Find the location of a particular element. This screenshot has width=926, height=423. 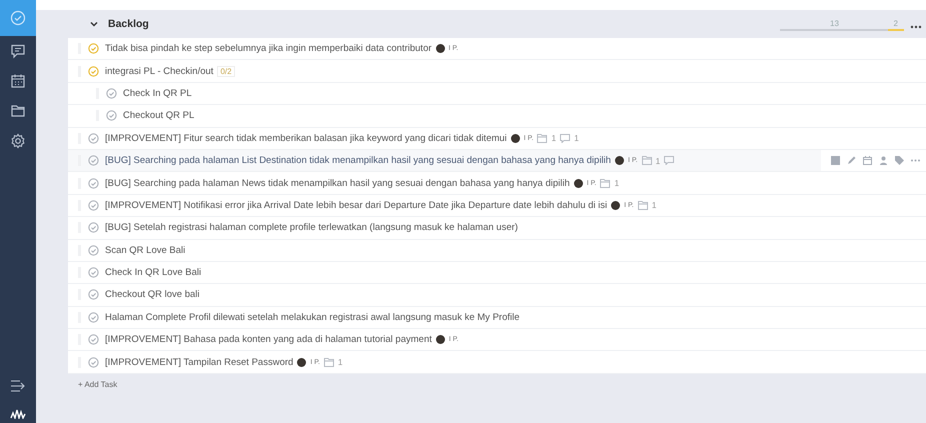

subtask-count: 0/2 is located at coordinates (226, 71).